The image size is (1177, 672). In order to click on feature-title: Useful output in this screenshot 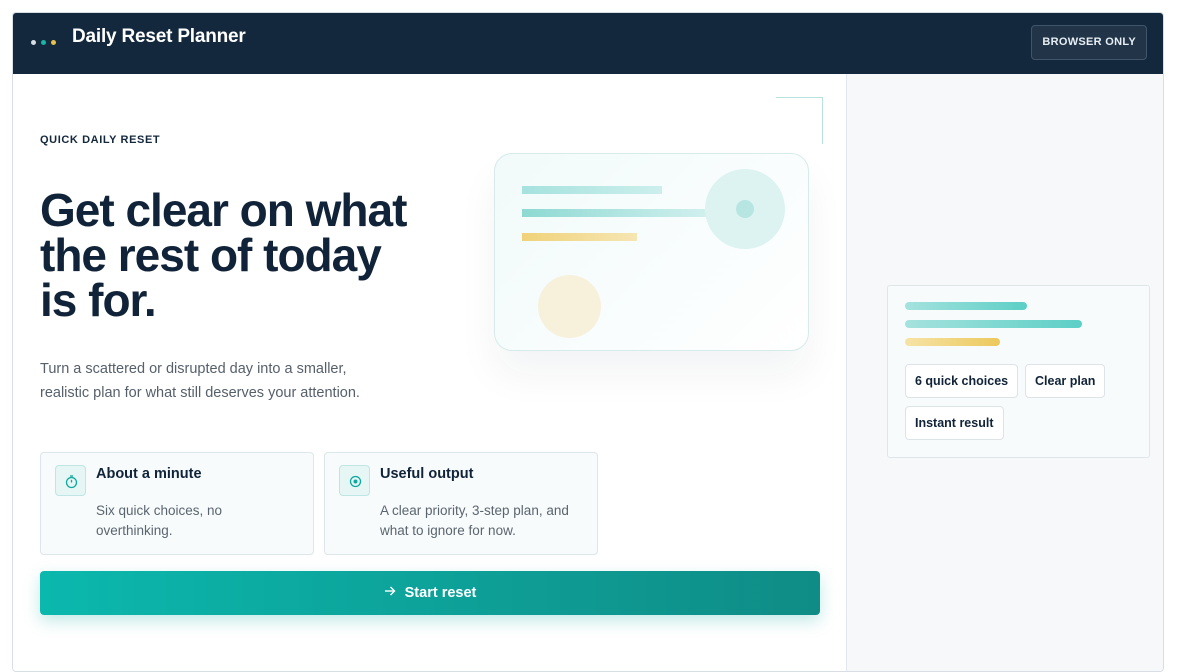, I will do `click(427, 474)`.